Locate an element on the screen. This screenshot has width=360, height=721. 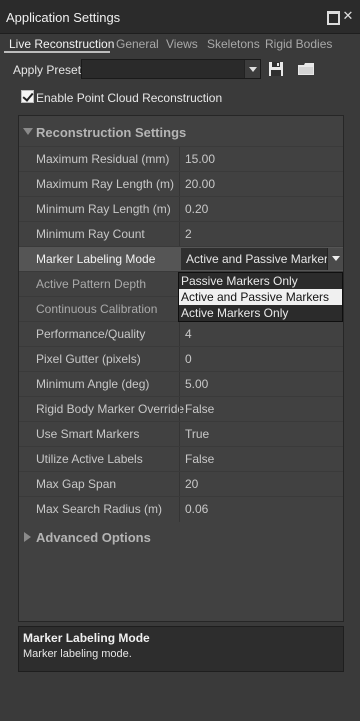
tab-rigid-bodies: Rigid Bodies is located at coordinates (298, 44).